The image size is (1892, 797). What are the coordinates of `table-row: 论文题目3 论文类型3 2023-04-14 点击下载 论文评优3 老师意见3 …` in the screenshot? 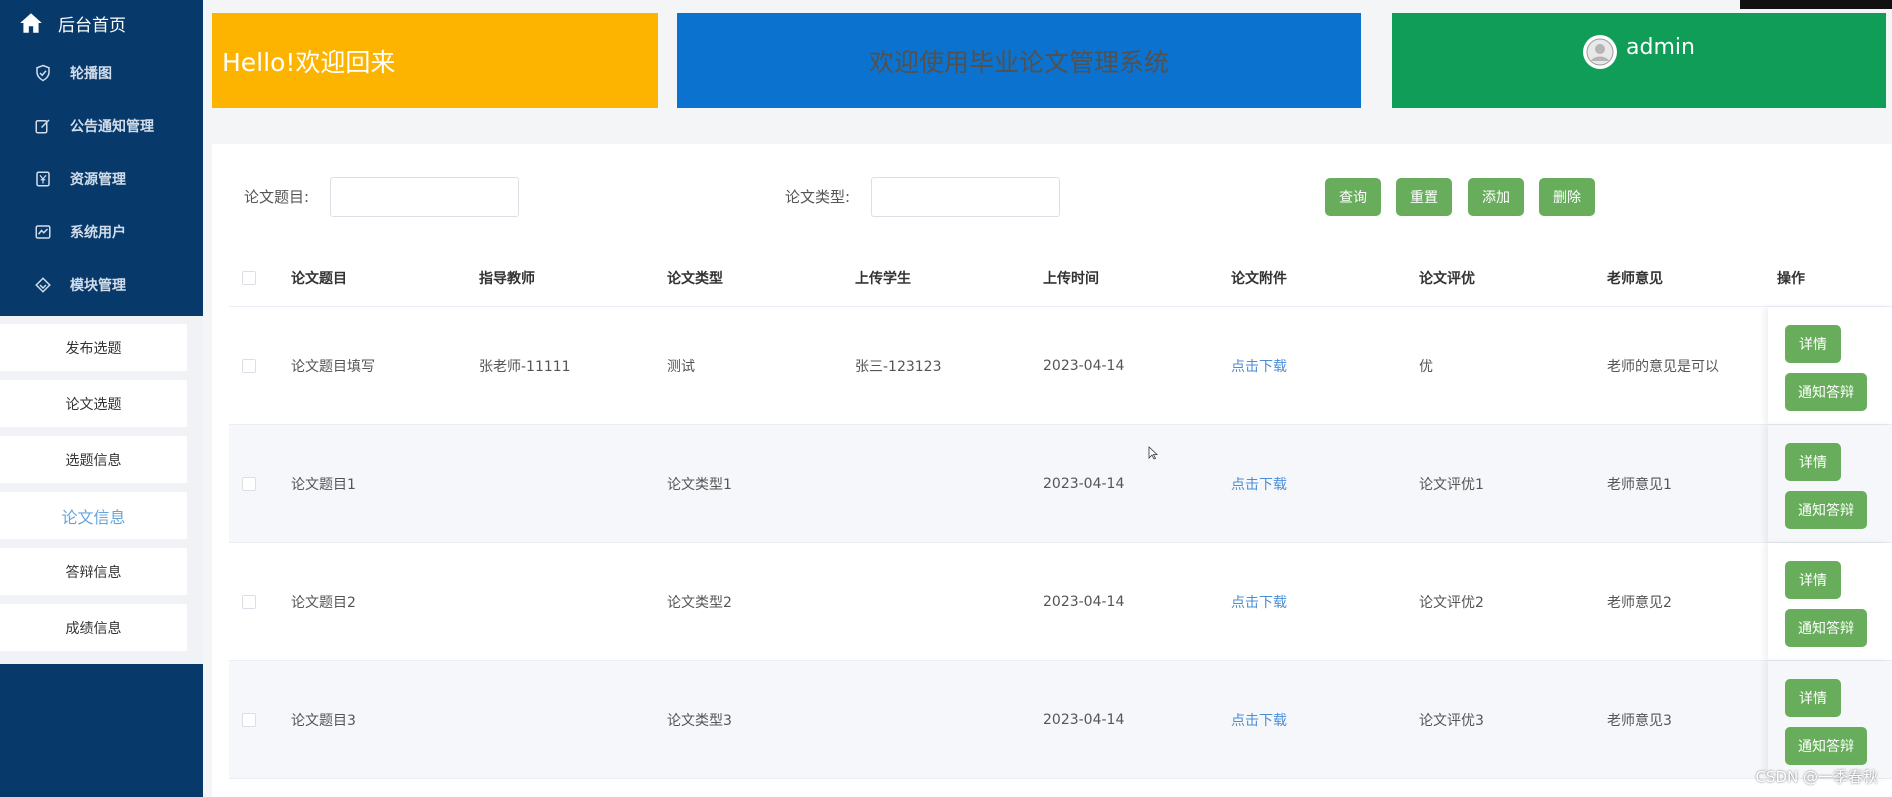 It's located at (1060, 720).